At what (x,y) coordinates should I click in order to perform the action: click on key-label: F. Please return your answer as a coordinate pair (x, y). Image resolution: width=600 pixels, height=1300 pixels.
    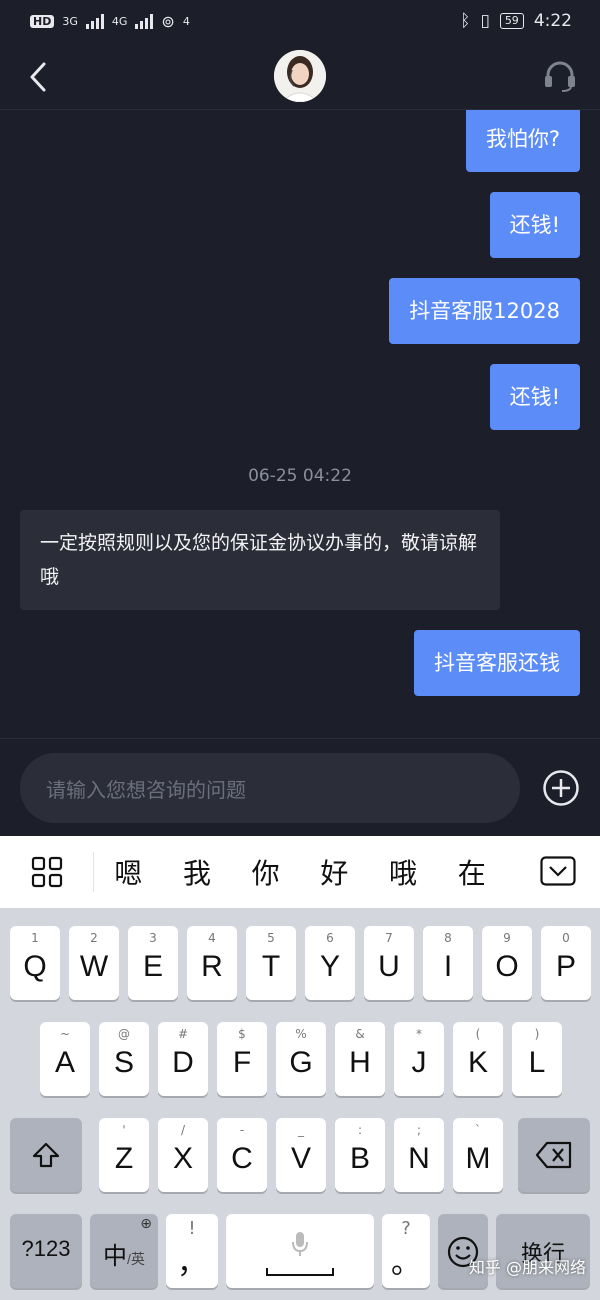
    Looking at the image, I should click on (242, 1062).